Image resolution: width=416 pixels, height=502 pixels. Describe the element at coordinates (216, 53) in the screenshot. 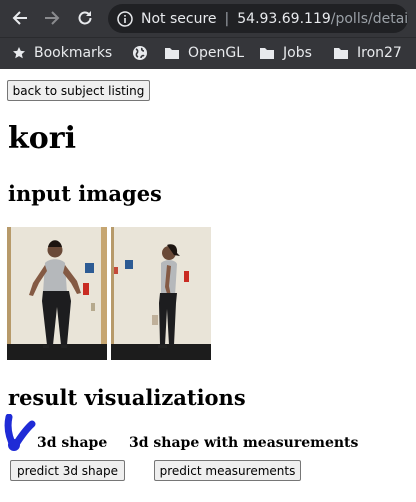

I see `bookmark-label: OpenGL` at that location.